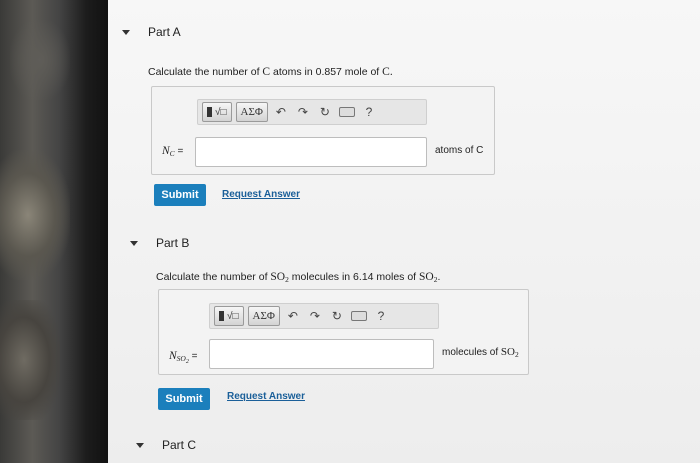 Image resolution: width=700 pixels, height=463 pixels. I want to click on units-formula: SO, so click(507, 352).